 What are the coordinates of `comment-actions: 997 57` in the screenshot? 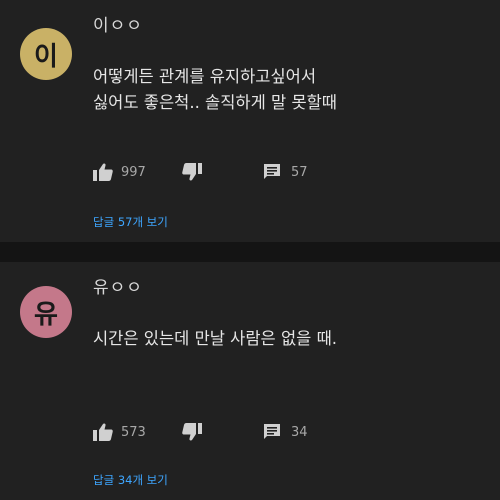 It's located at (250, 172).